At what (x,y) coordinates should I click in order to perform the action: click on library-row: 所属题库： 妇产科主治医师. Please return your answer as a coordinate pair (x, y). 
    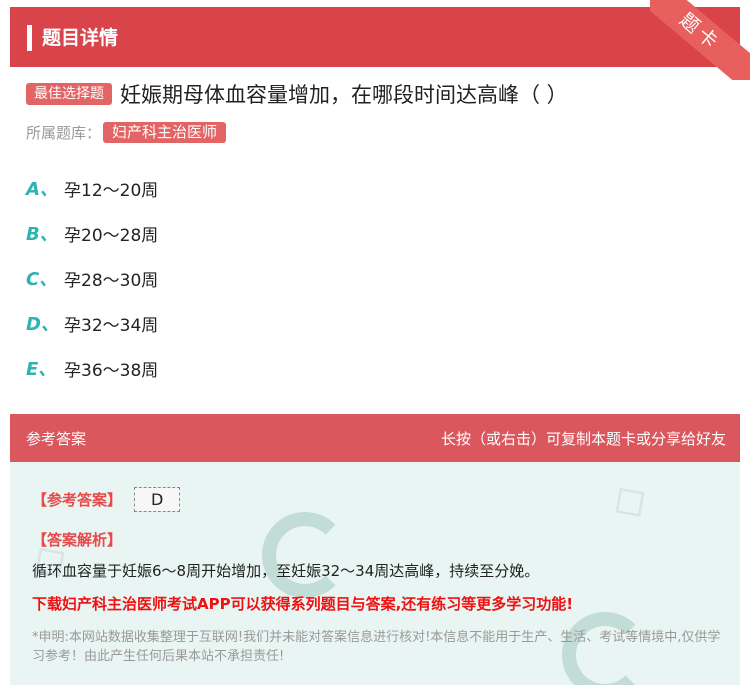
    Looking at the image, I should click on (126, 132).